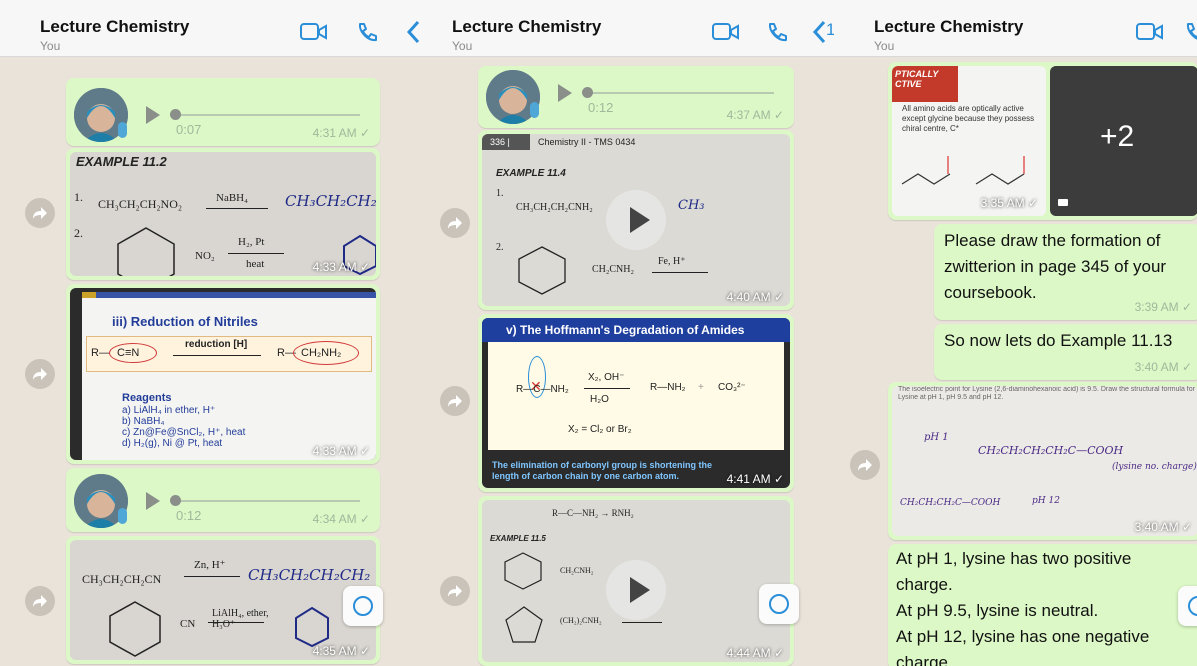 The height and width of the screenshot is (666, 1197). What do you see at coordinates (172, 443) in the screenshot?
I see `reagent-item: d) H₂(g), Ni @ Pt, heat` at bounding box center [172, 443].